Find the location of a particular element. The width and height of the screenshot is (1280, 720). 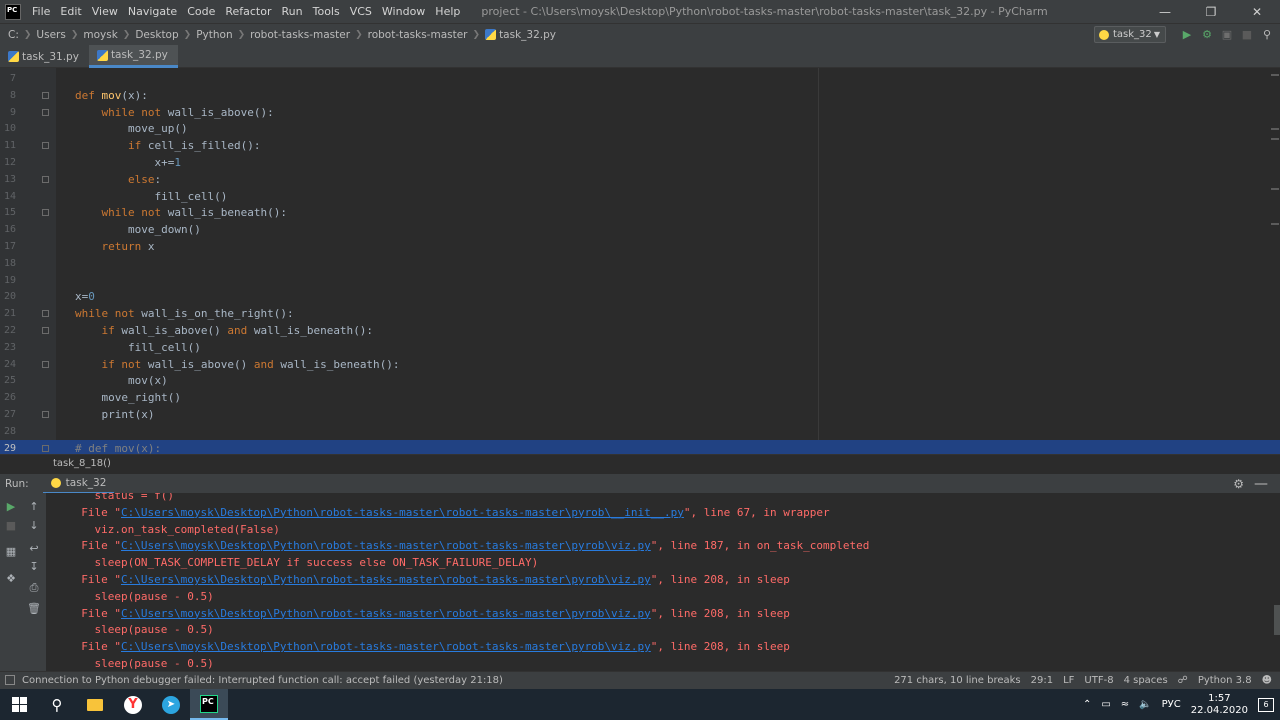

battery-icon: ▭ is located at coordinates (1105, 704).